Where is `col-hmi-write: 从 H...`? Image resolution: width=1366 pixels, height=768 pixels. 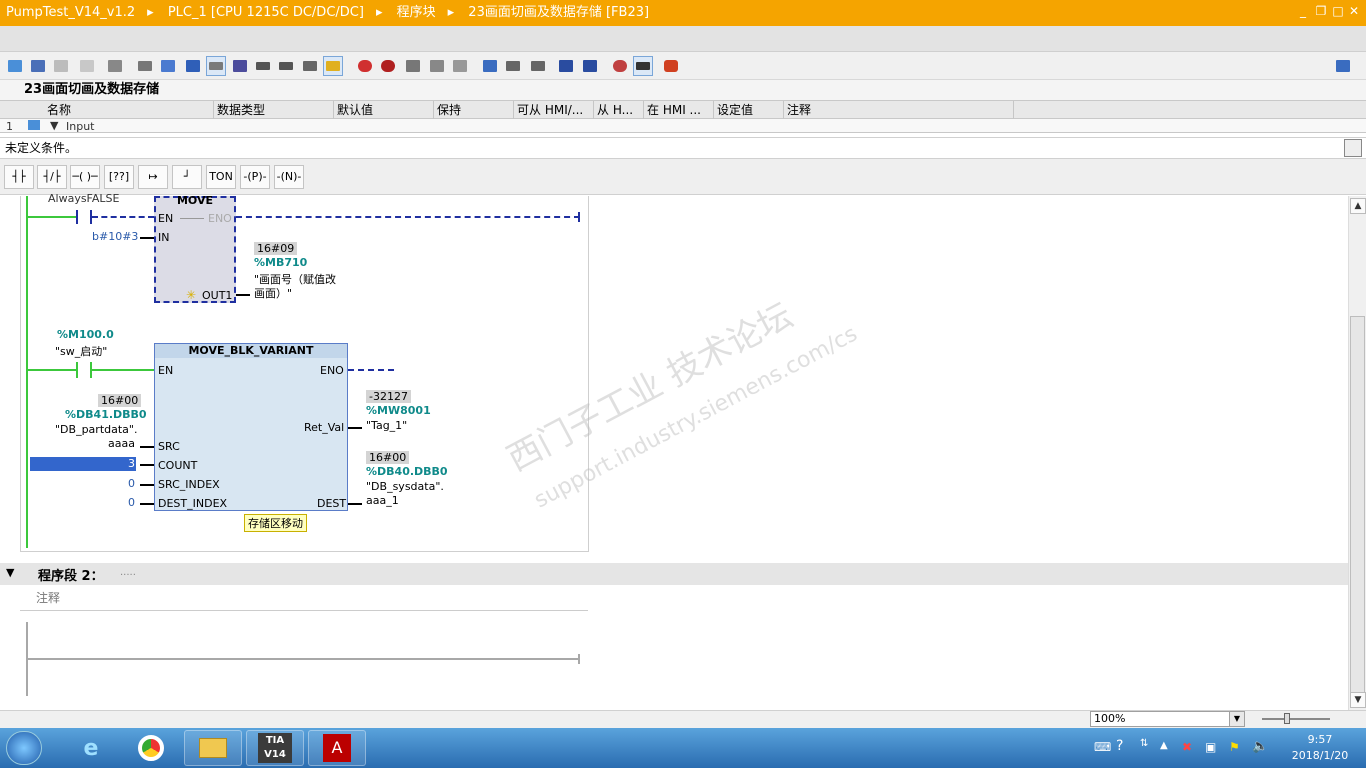 col-hmi-write: 从 H... is located at coordinates (619, 110).